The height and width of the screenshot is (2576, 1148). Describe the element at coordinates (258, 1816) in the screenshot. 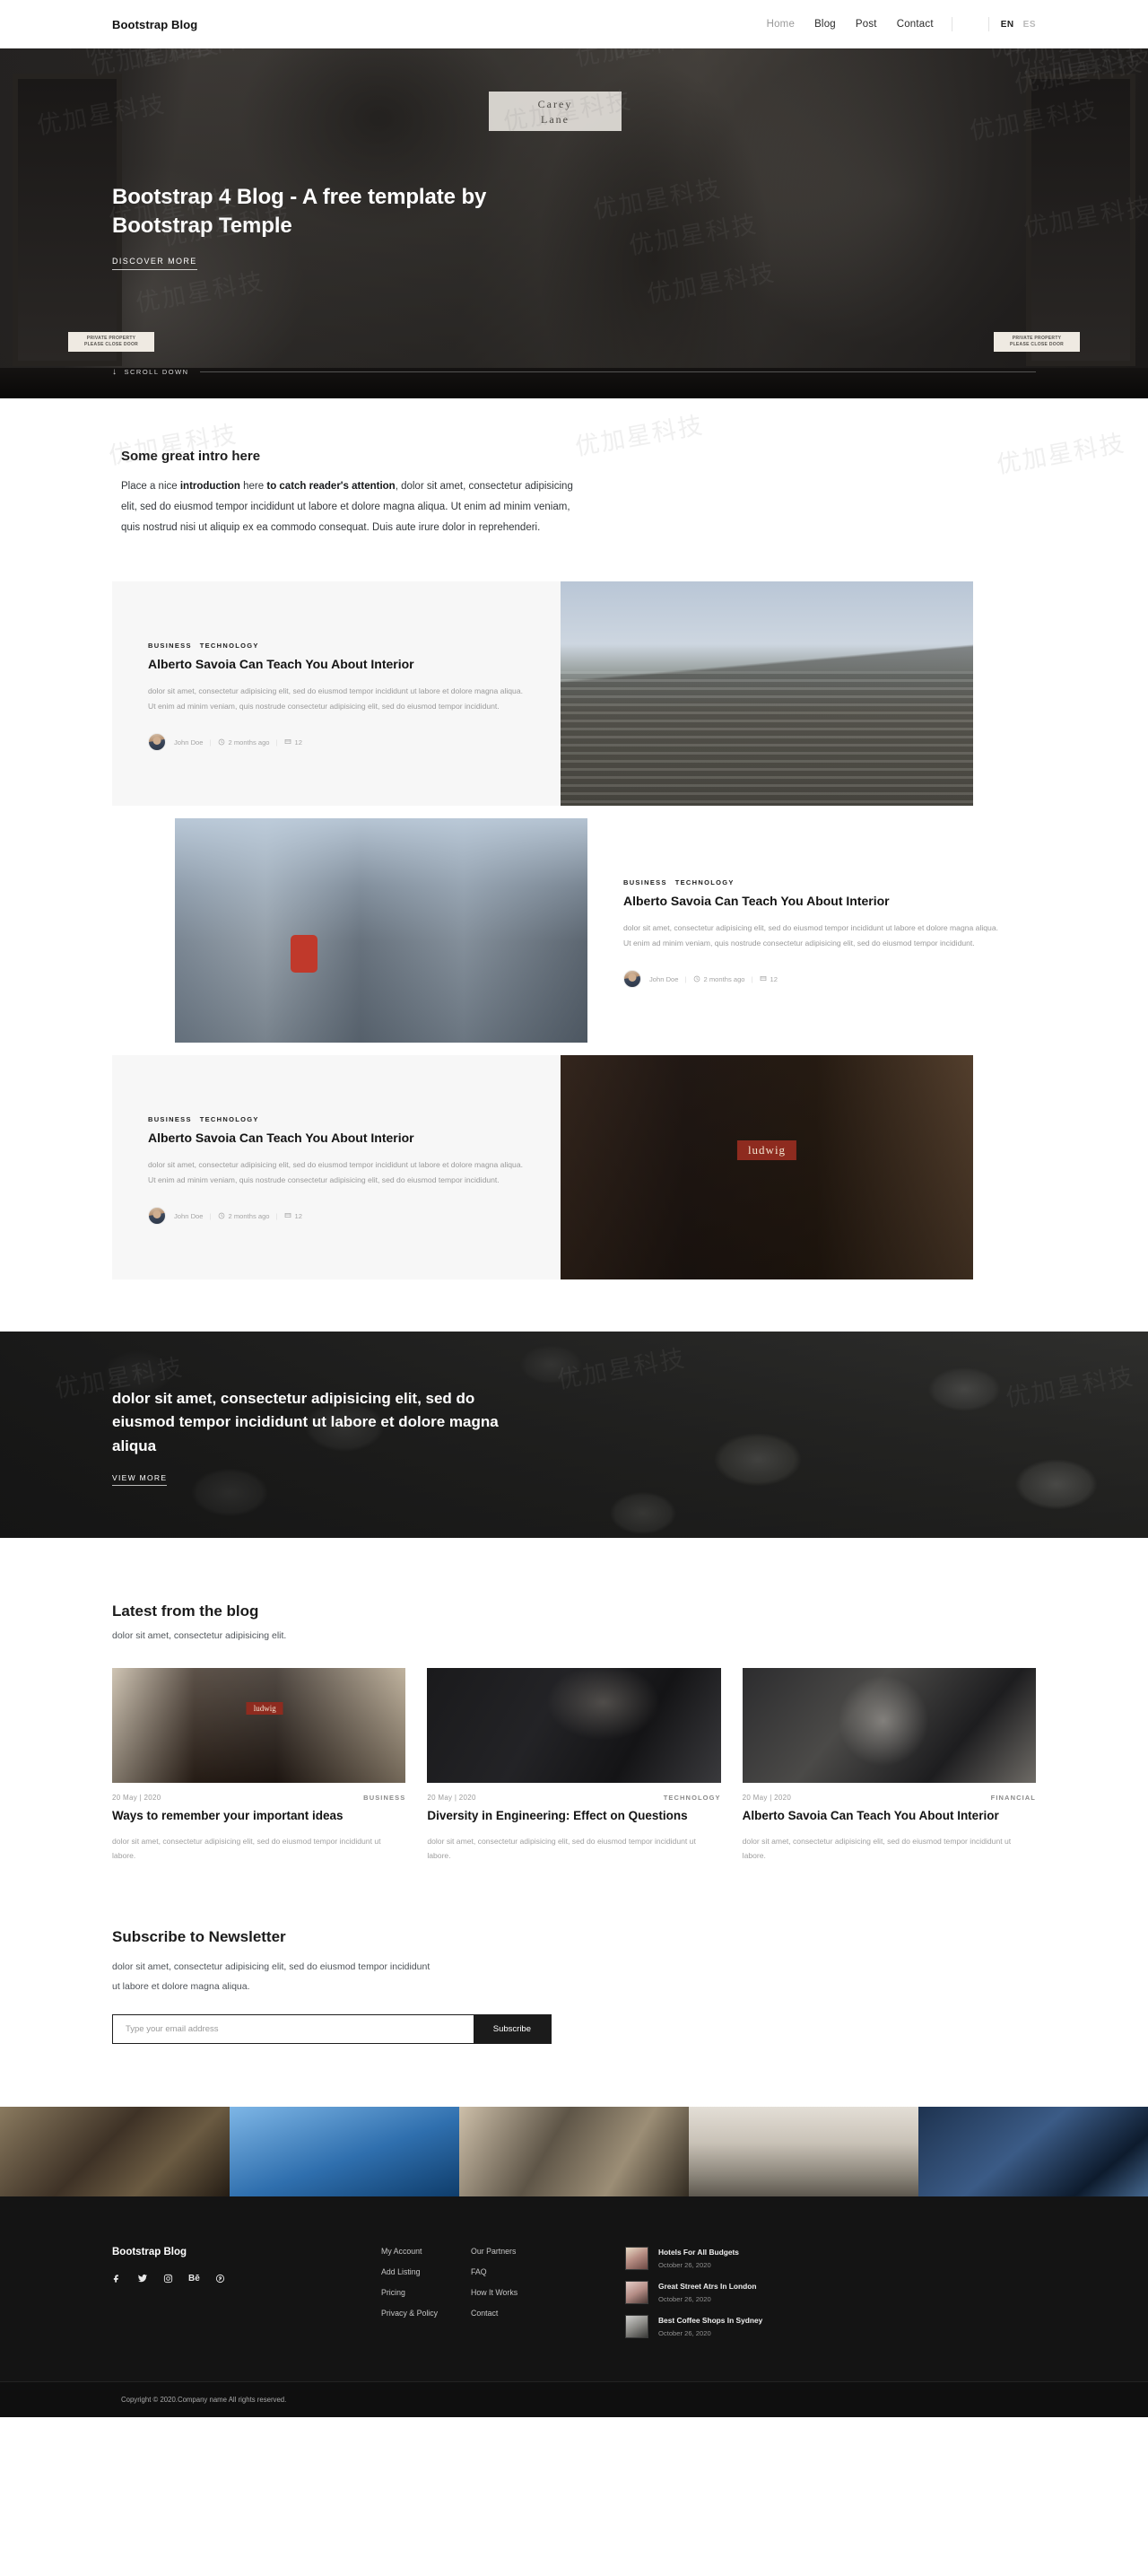

I see `blog-card-1-title: Ways to remember your important ideas` at that location.